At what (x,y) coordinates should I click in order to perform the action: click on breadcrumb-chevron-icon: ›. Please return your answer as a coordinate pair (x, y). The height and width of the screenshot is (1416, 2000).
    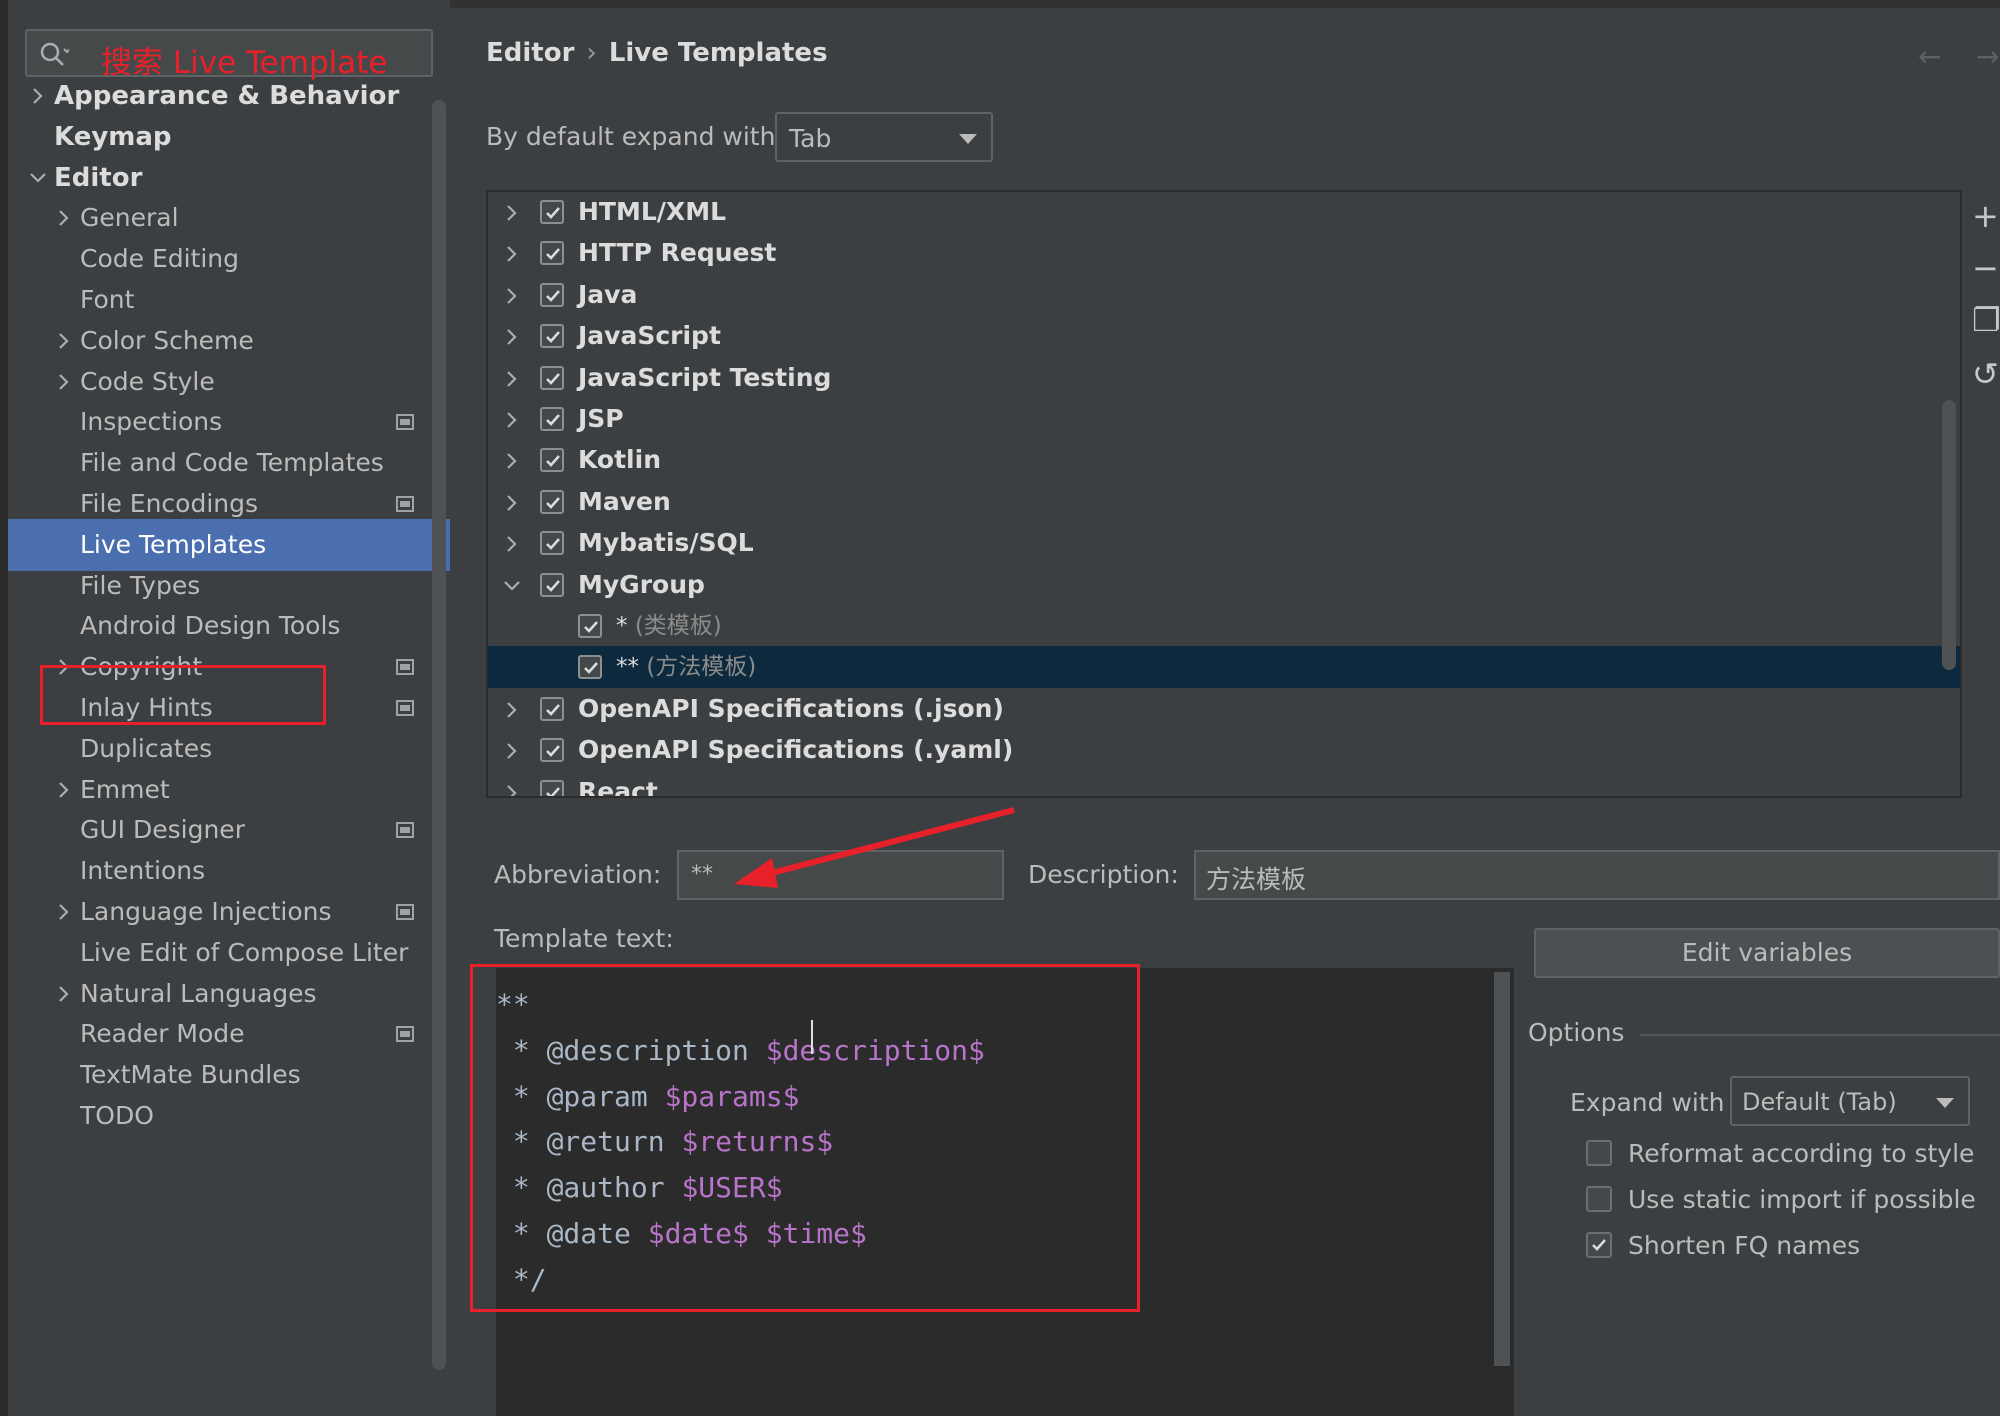
    Looking at the image, I should click on (591, 53).